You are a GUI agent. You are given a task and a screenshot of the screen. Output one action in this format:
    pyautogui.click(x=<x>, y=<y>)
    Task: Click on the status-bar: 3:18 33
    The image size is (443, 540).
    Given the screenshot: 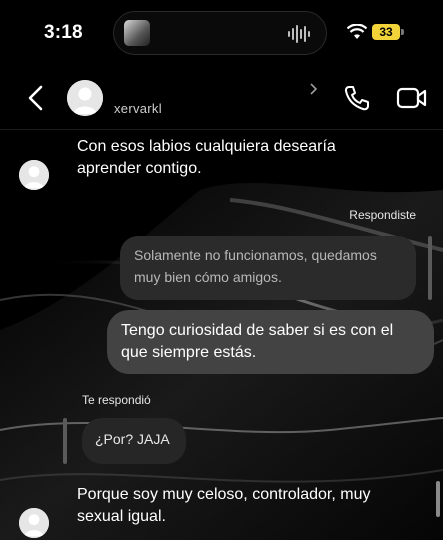 What is the action you would take?
    pyautogui.click(x=221, y=33)
    